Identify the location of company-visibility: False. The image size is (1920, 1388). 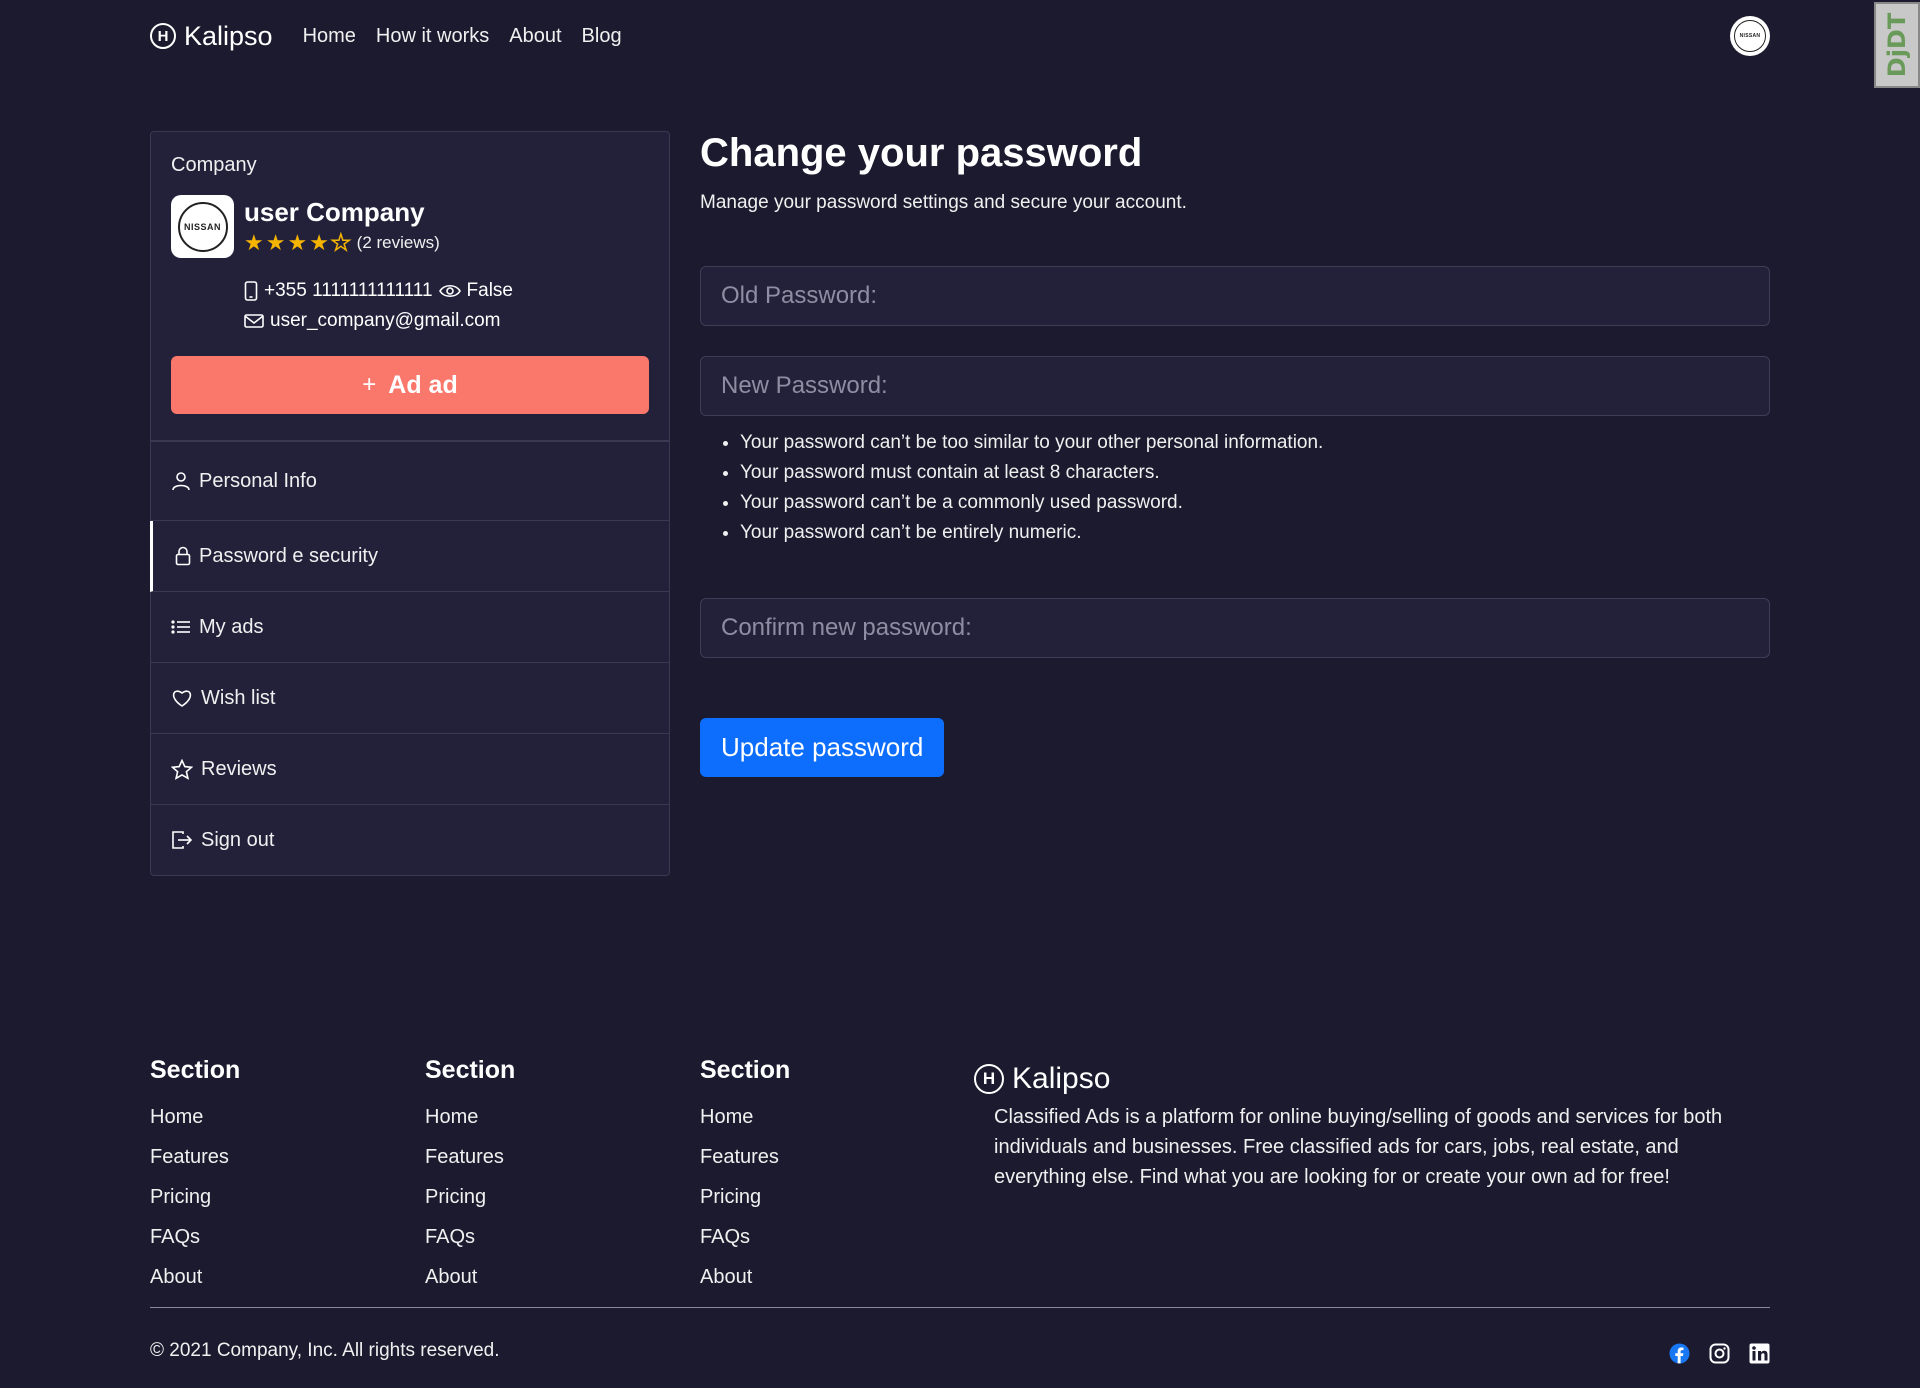
(489, 290).